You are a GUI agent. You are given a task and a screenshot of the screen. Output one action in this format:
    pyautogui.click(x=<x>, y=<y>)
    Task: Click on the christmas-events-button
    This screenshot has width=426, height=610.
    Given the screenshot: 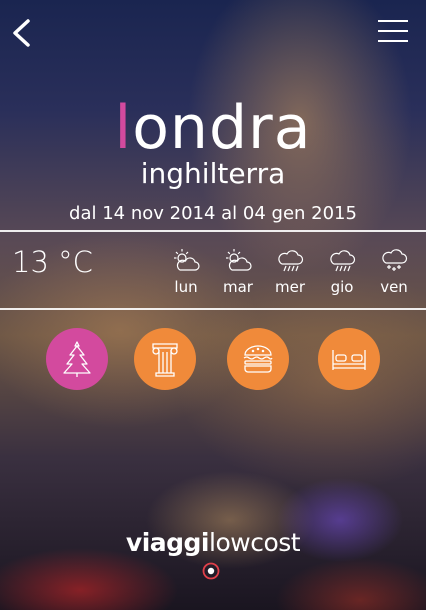 What is the action you would take?
    pyautogui.click(x=77, y=359)
    